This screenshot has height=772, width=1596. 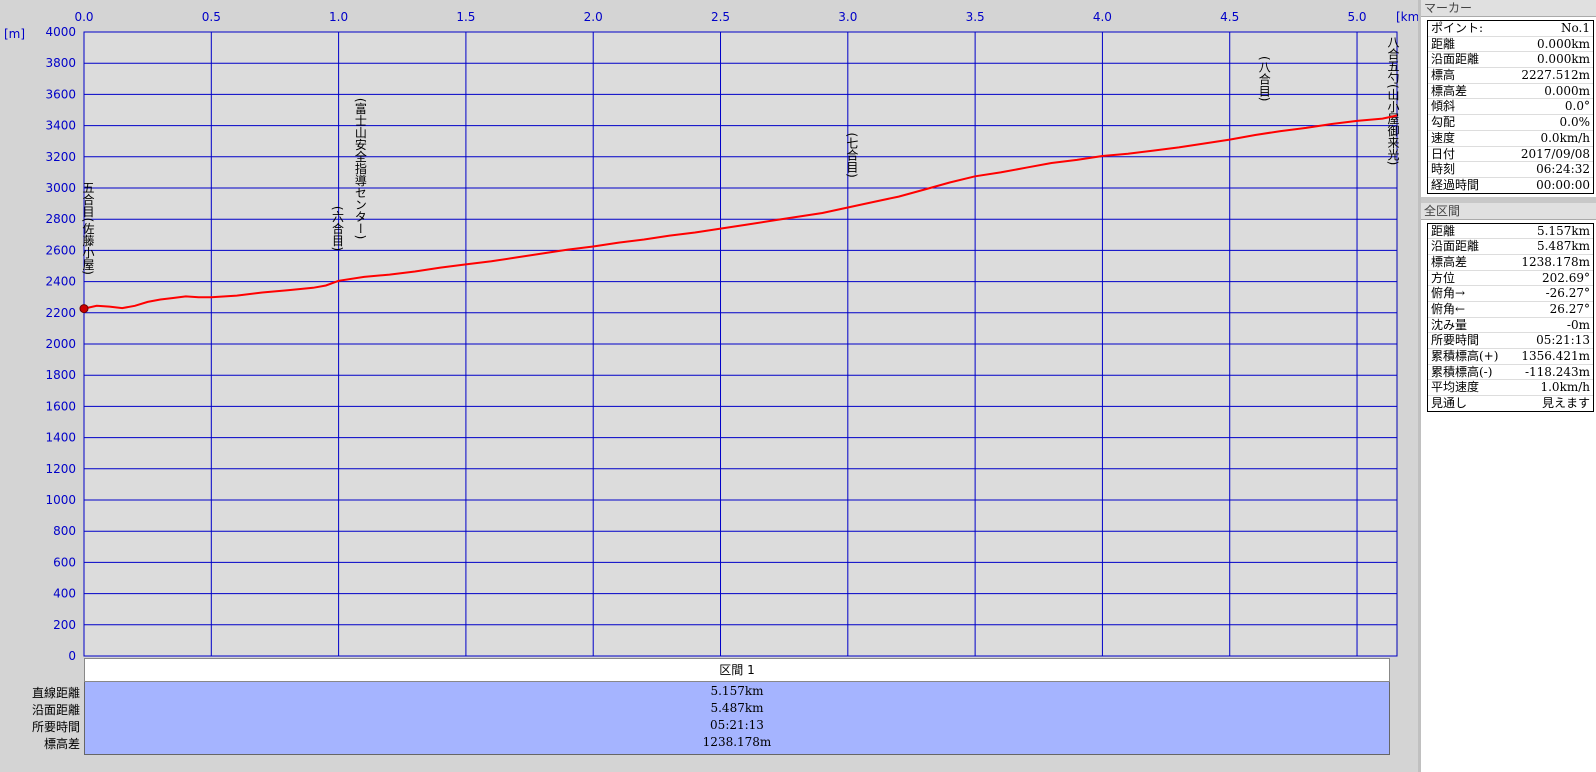 I want to click on marker-row-key: 勾配, so click(x=1443, y=122).